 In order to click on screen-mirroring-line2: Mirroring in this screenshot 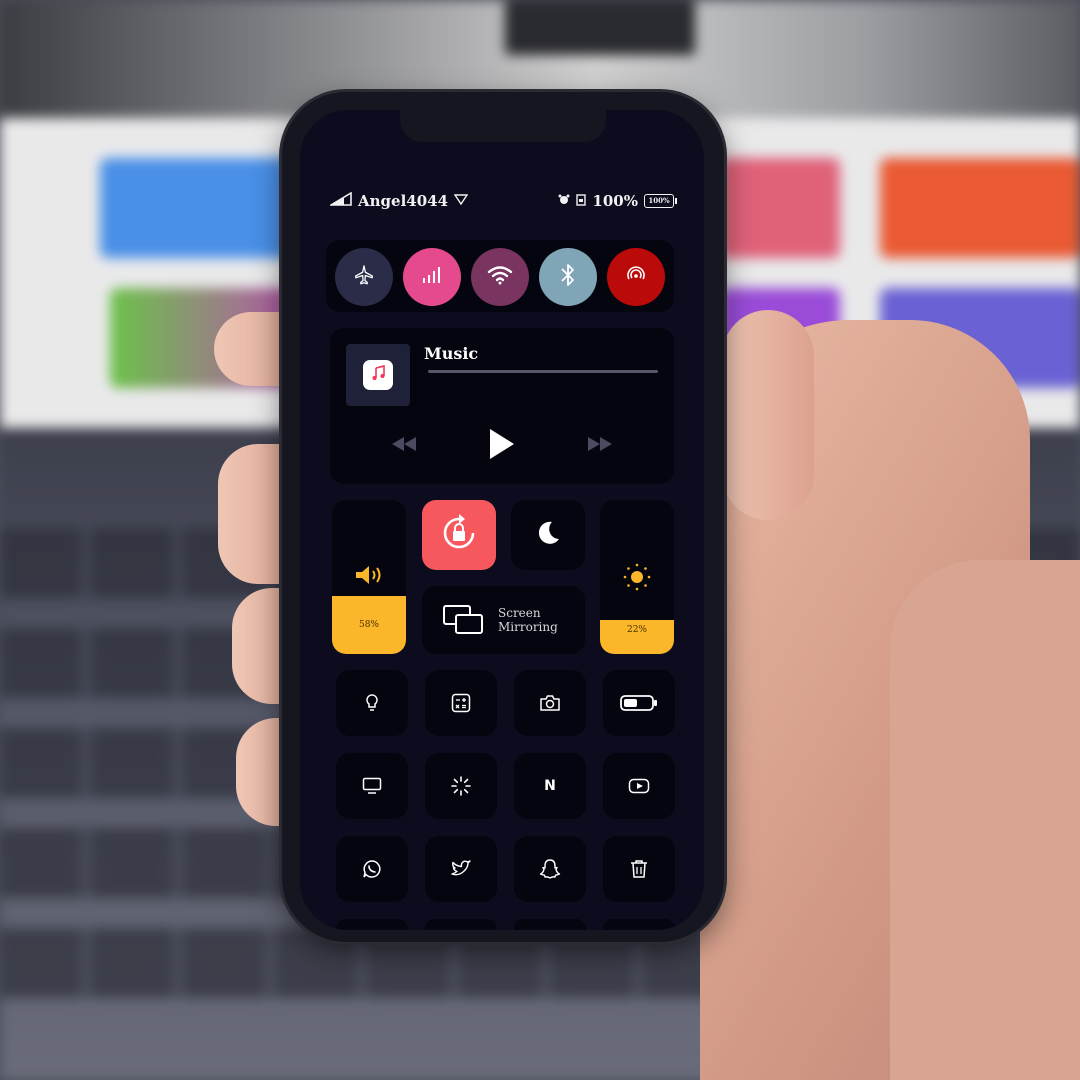, I will do `click(528, 627)`.